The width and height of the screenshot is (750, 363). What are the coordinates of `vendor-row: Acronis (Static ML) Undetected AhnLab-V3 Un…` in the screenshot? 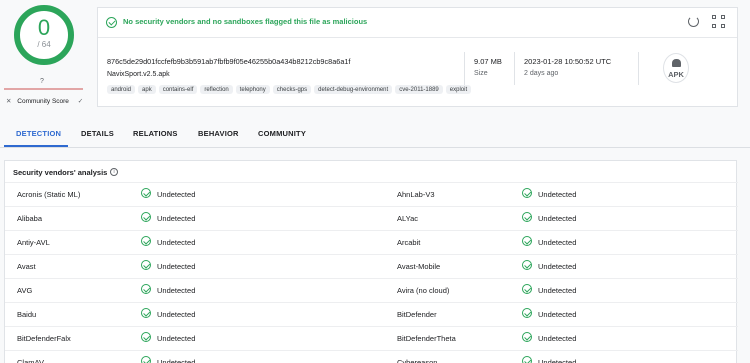 It's located at (371, 194).